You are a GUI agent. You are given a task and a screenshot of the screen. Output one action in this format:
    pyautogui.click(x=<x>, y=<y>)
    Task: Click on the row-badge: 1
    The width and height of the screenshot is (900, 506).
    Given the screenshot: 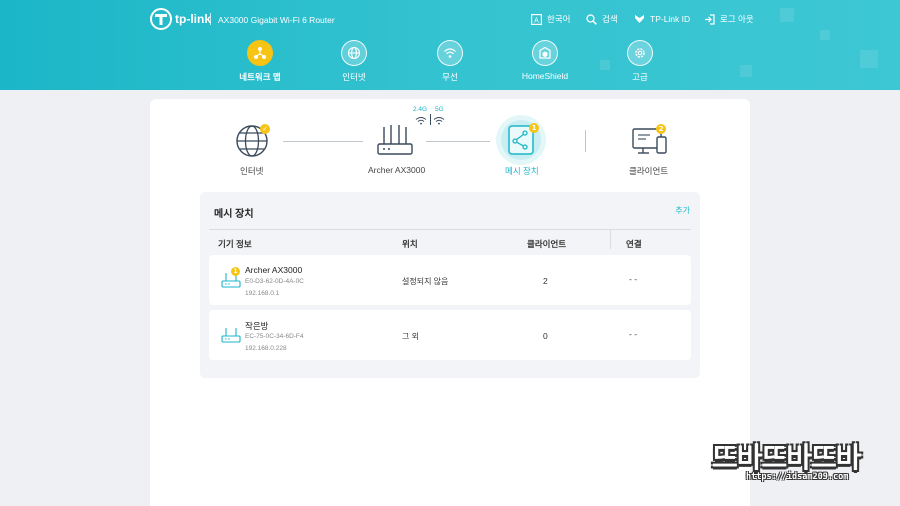 What is the action you would take?
    pyautogui.click(x=235, y=271)
    